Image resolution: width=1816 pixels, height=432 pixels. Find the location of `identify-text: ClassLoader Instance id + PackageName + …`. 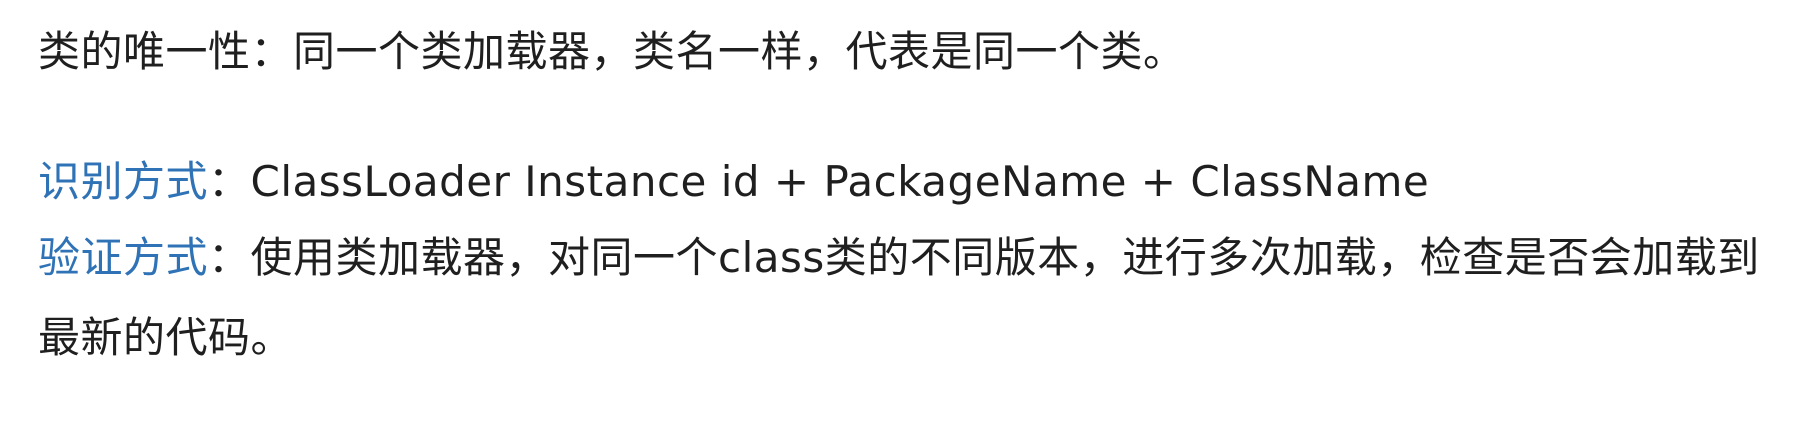

identify-text: ClassLoader Instance id + PackageName + … is located at coordinates (840, 181).